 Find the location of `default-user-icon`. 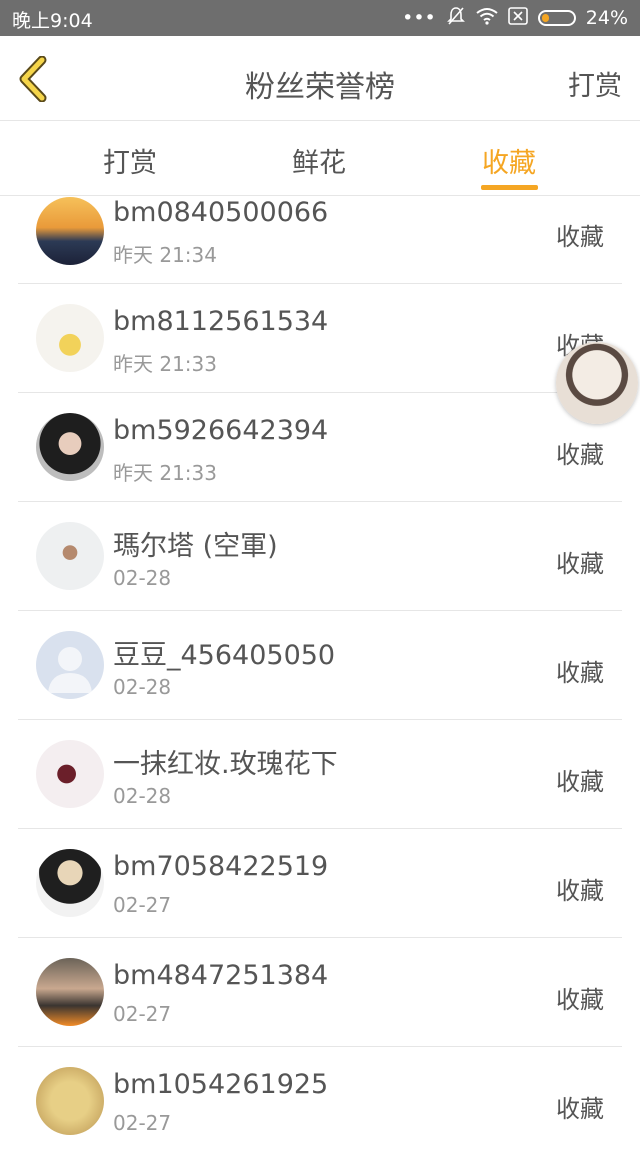

default-user-icon is located at coordinates (70, 670).